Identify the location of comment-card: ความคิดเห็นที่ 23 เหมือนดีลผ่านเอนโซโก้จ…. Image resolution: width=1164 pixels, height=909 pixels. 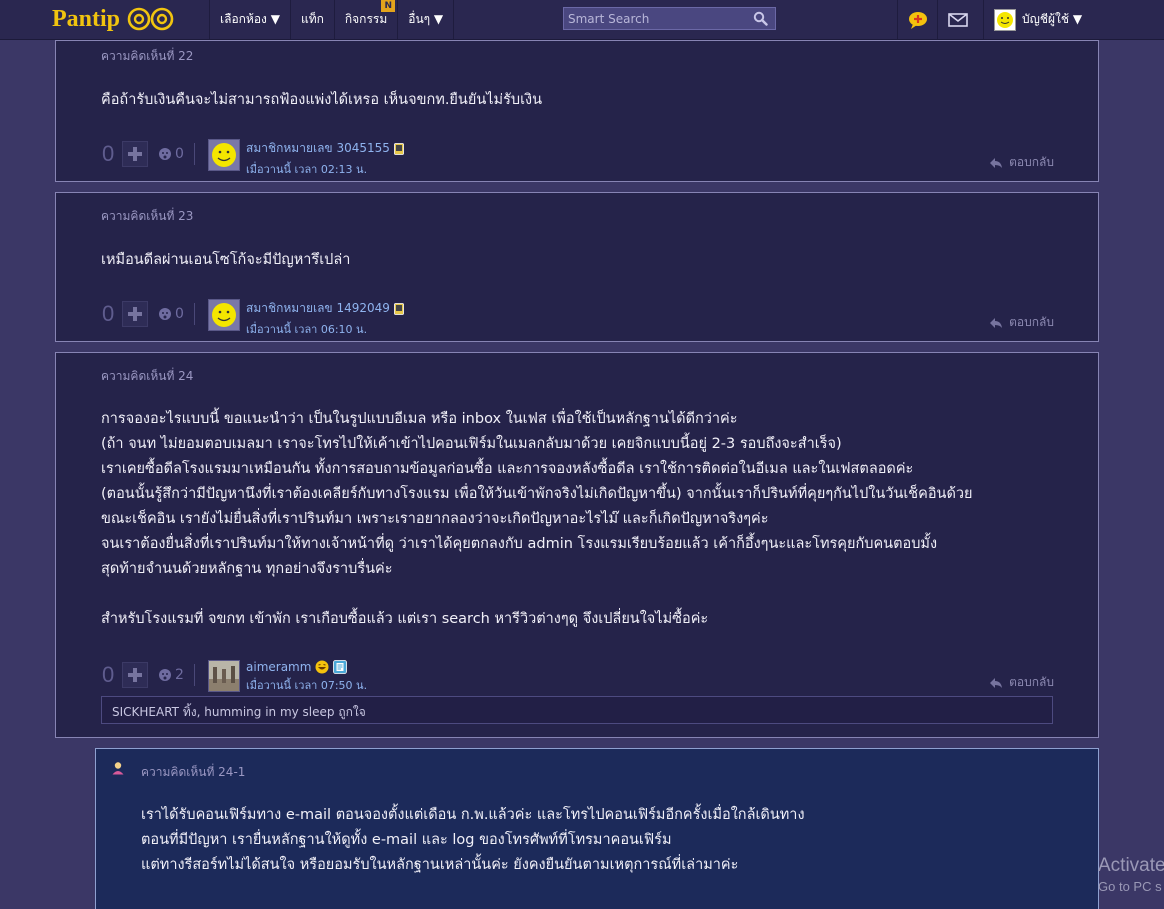
(577, 267).